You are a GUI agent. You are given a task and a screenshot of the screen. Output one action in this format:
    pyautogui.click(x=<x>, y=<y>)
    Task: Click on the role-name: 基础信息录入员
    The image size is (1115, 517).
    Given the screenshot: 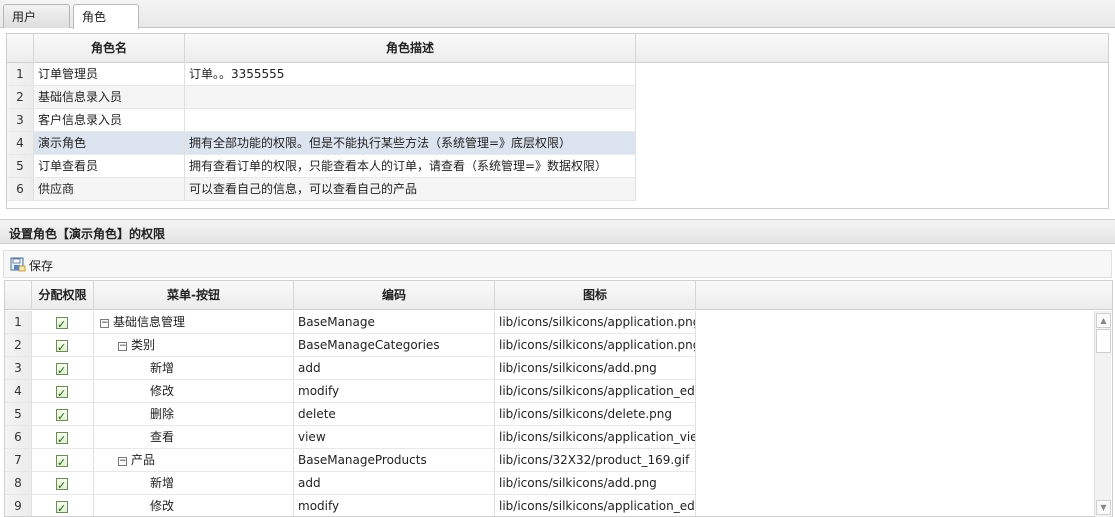 What is the action you would take?
    pyautogui.click(x=109, y=97)
    